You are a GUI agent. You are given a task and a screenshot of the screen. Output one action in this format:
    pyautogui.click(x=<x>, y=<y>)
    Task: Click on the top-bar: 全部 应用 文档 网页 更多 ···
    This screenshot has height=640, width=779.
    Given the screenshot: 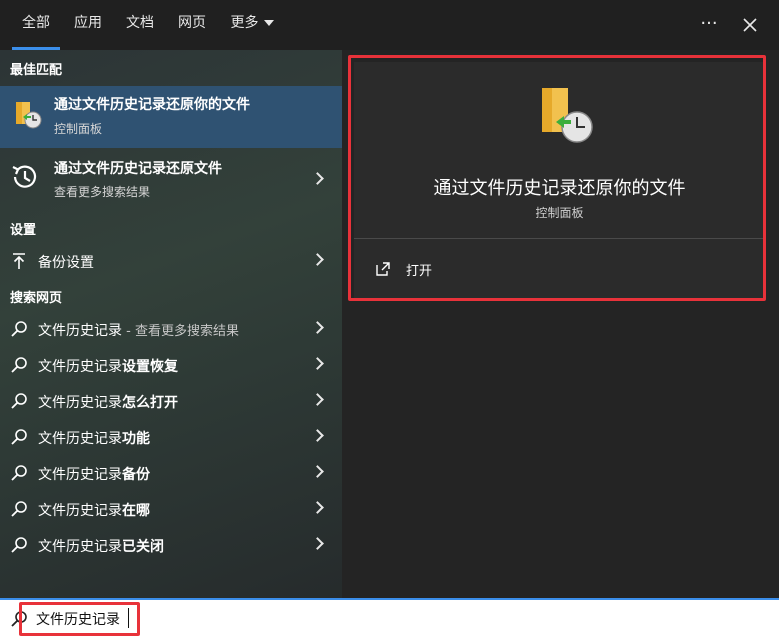 What is the action you would take?
    pyautogui.click(x=389, y=25)
    